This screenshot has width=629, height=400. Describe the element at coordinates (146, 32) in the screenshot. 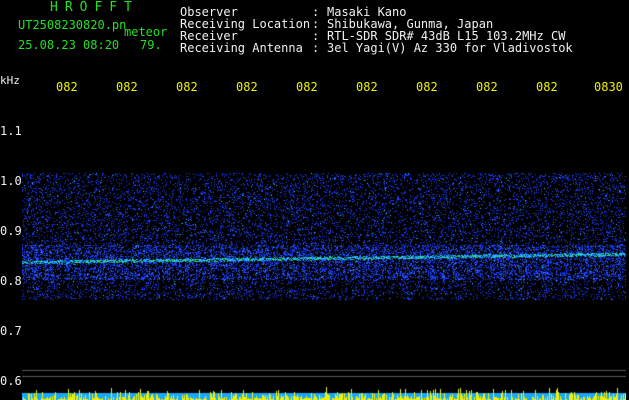

I see `meteor-label: meteor` at that location.